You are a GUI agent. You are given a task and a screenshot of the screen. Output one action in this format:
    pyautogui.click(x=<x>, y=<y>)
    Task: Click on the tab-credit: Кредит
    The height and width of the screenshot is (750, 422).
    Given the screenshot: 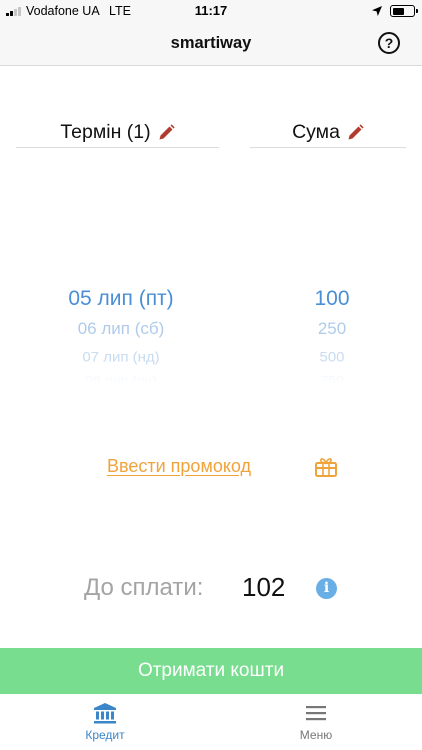 What is the action you would take?
    pyautogui.click(x=105, y=722)
    